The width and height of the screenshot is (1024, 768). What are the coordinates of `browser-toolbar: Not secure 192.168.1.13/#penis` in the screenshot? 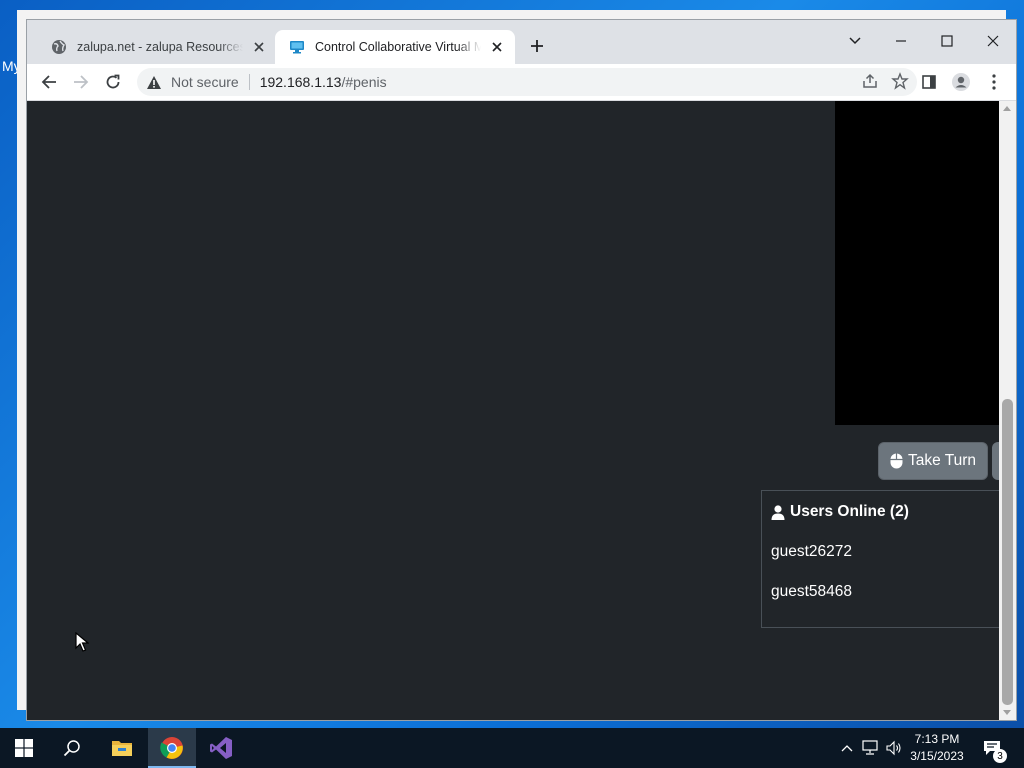 It's located at (521, 82).